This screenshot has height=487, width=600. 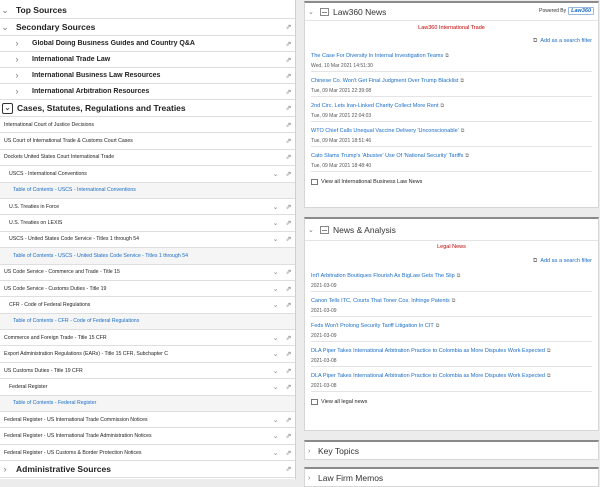 I want to click on secondary-source-item: › International Business Law Resources ⇗, so click(x=147, y=76).